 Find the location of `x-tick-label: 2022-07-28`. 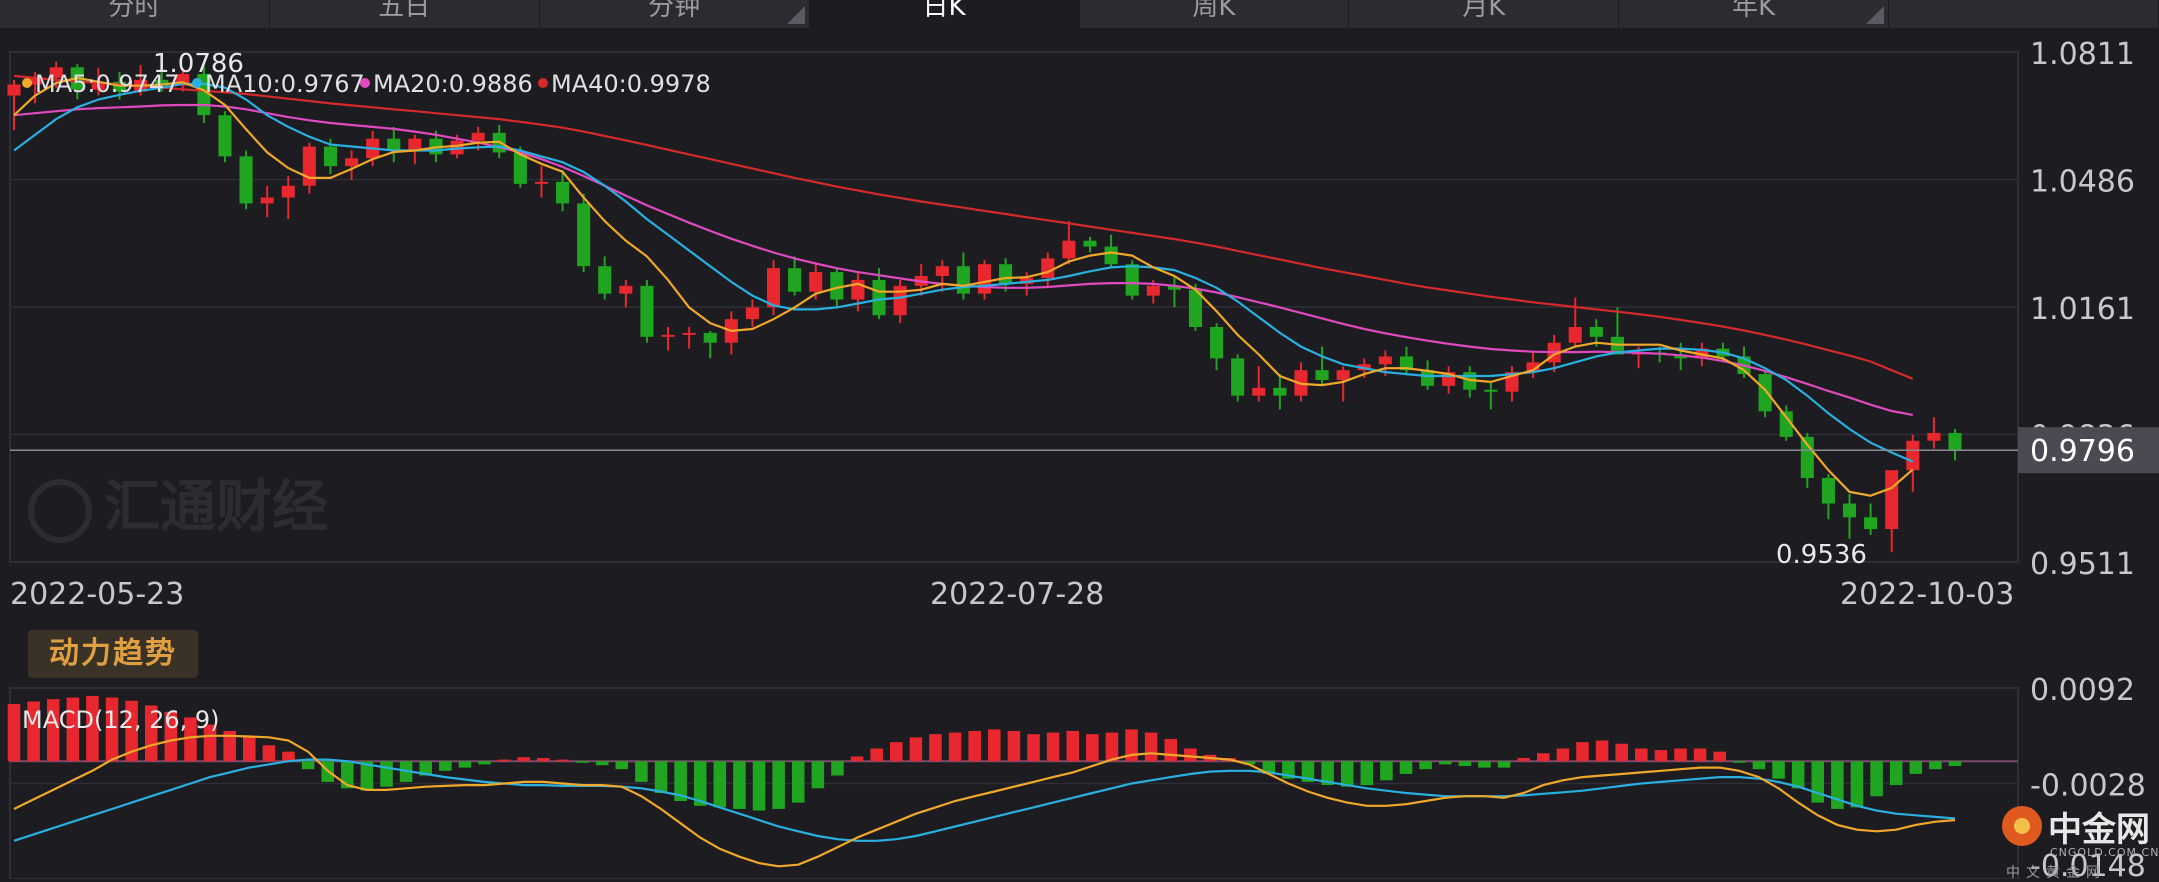

x-tick-label: 2022-07-28 is located at coordinates (1017, 594).